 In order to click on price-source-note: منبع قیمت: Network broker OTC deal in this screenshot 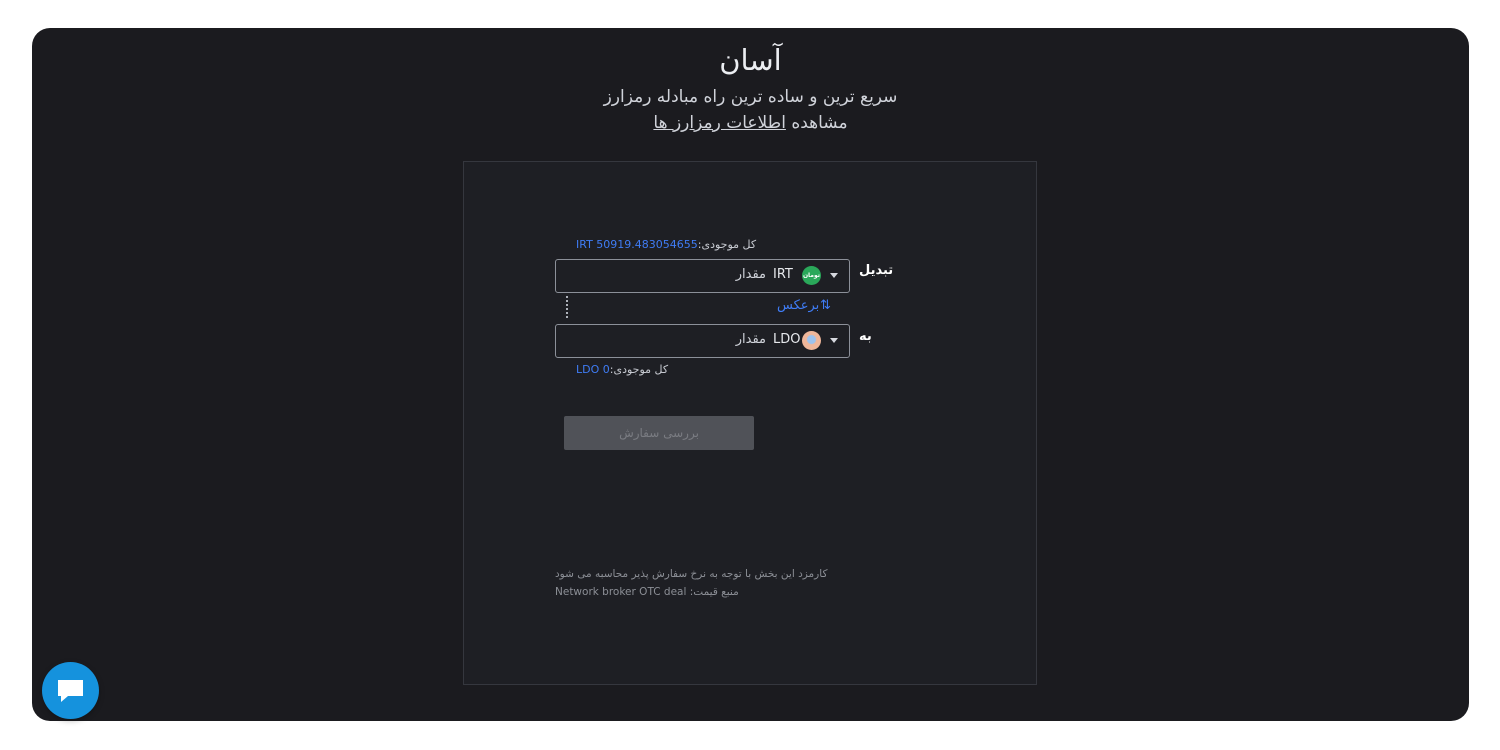, I will do `click(647, 592)`.